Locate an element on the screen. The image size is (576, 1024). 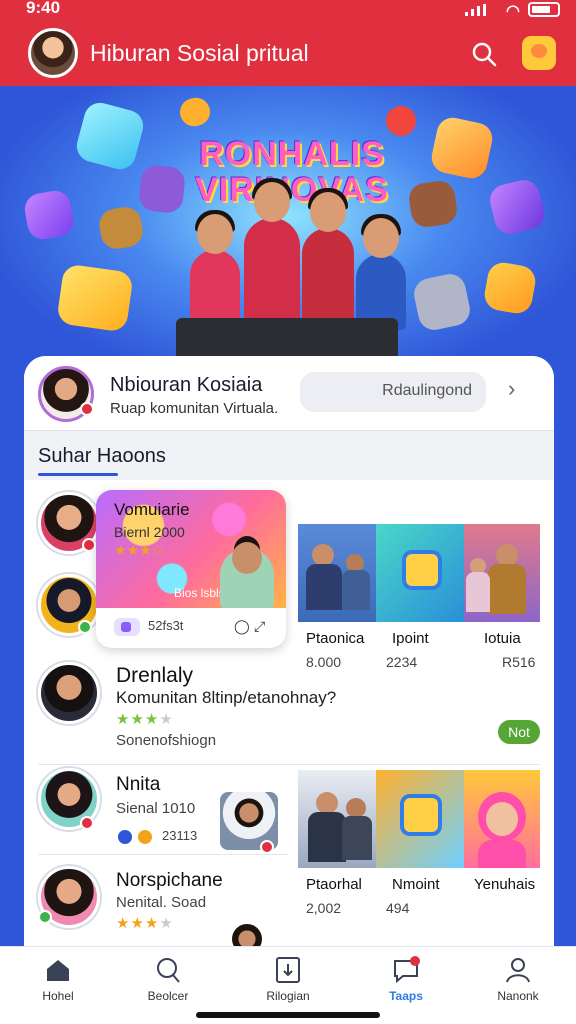
profile-name: Nbiouran Kosiaia is located at coordinates (186, 385).